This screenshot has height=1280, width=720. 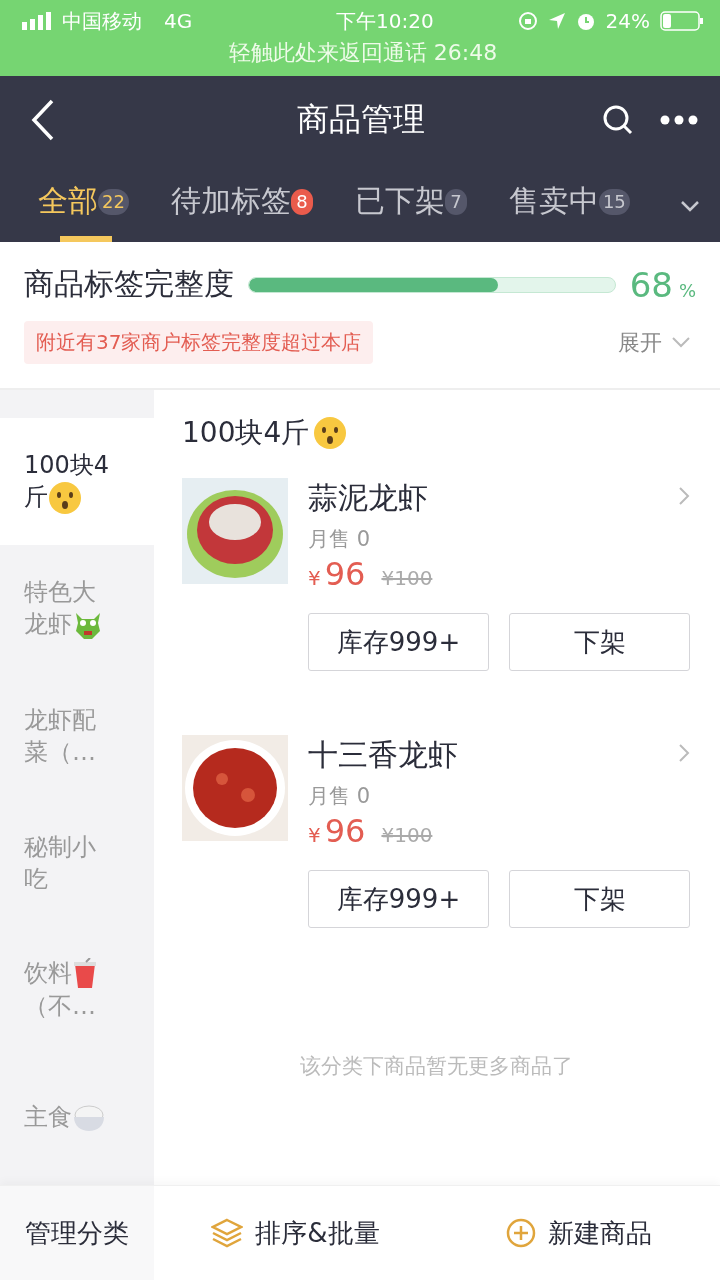 What do you see at coordinates (83, 211) in the screenshot?
I see `category-tab: 全部 22` at bounding box center [83, 211].